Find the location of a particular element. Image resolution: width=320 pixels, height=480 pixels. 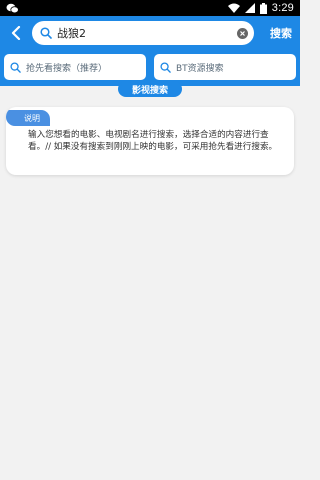

source-option-label: 抢先看搜索（推荐） is located at coordinates (67, 68).